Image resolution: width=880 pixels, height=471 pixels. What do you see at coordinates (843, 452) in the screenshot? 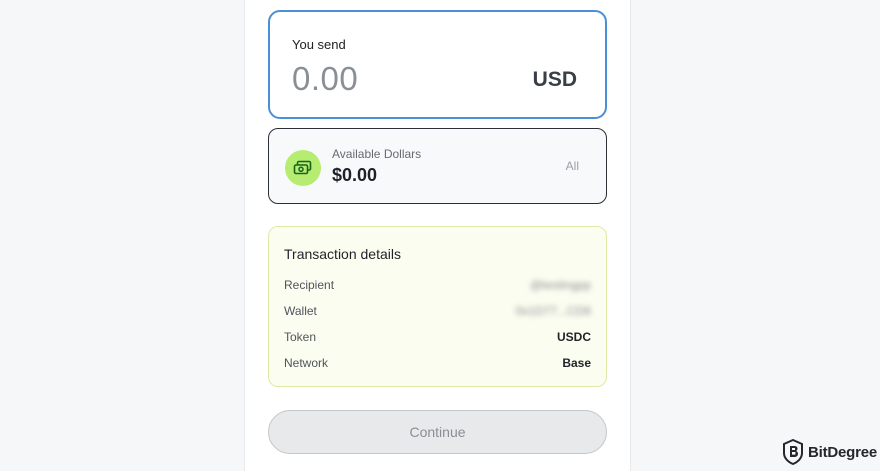
I see `bitdegree-text: BitDegree` at bounding box center [843, 452].